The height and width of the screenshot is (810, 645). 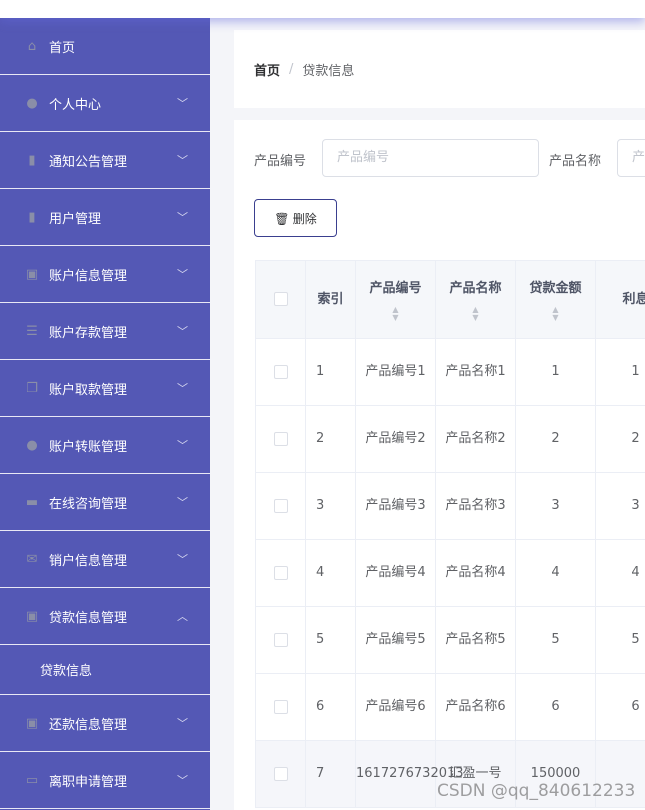 What do you see at coordinates (328, 71) in the screenshot?
I see `breadcrumb-current: 贷款信息` at bounding box center [328, 71].